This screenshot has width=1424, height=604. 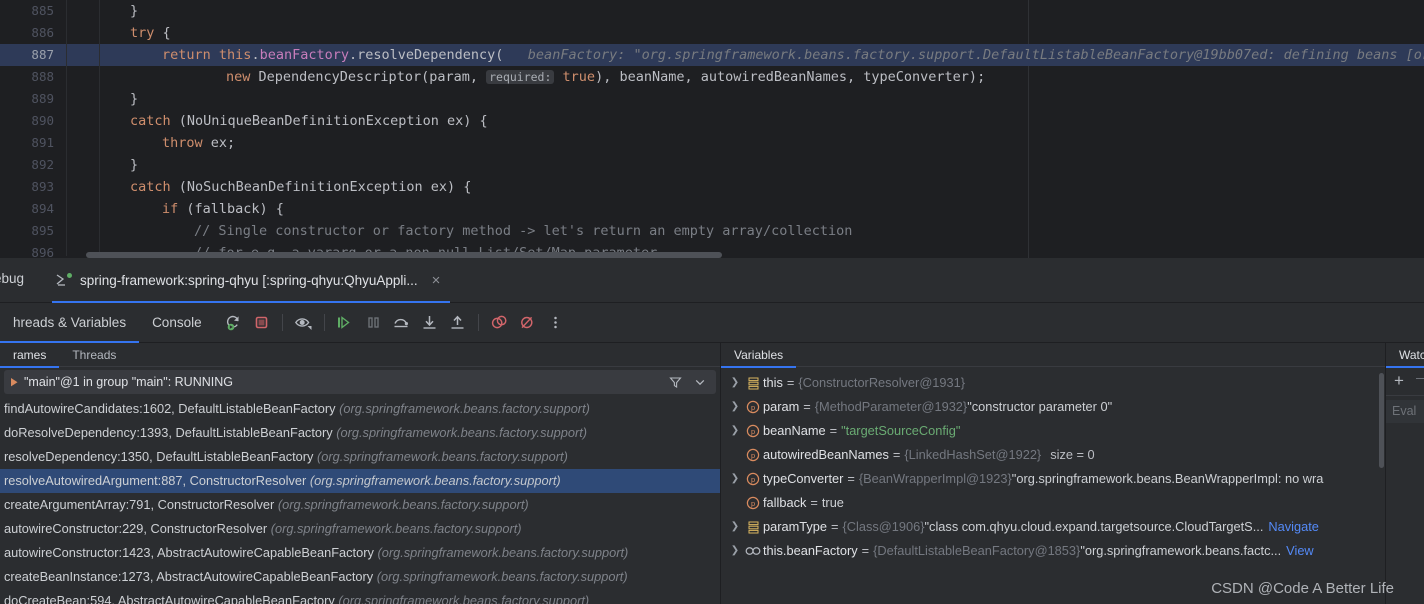 I want to click on variable-reference: {LinkedHashSet@1922}, so click(x=973, y=454).